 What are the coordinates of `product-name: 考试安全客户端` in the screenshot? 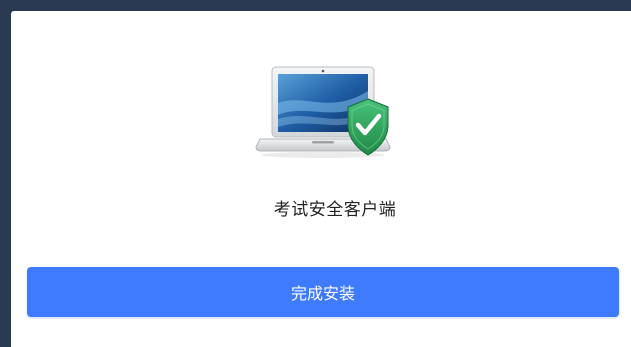 It's located at (335, 210).